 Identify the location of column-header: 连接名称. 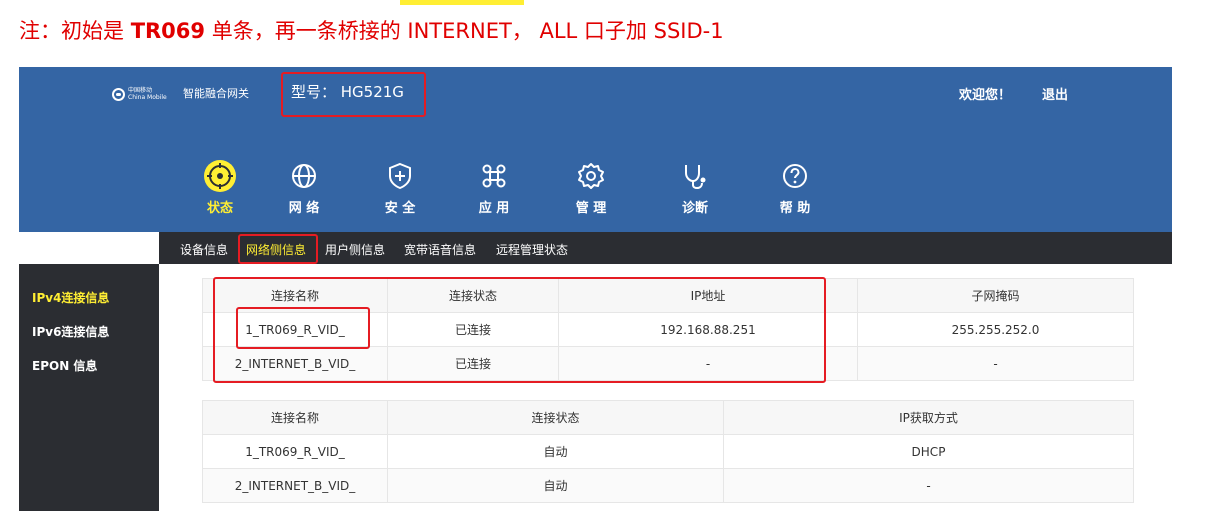
(295, 417).